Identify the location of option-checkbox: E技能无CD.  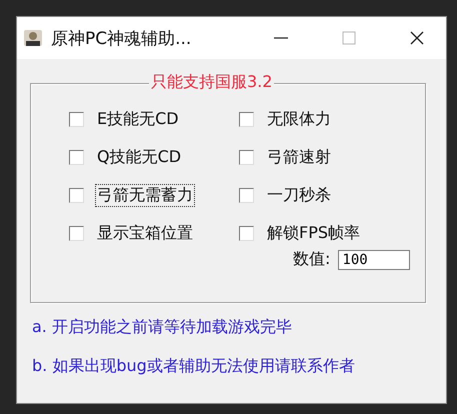
(154, 119).